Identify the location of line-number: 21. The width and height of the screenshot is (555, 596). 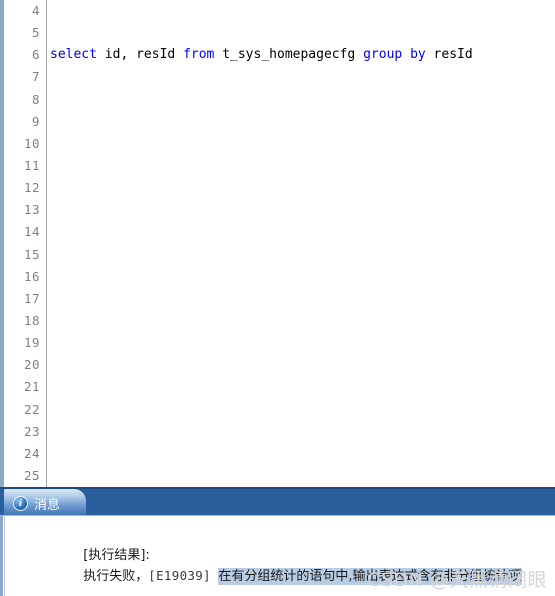
(31, 387).